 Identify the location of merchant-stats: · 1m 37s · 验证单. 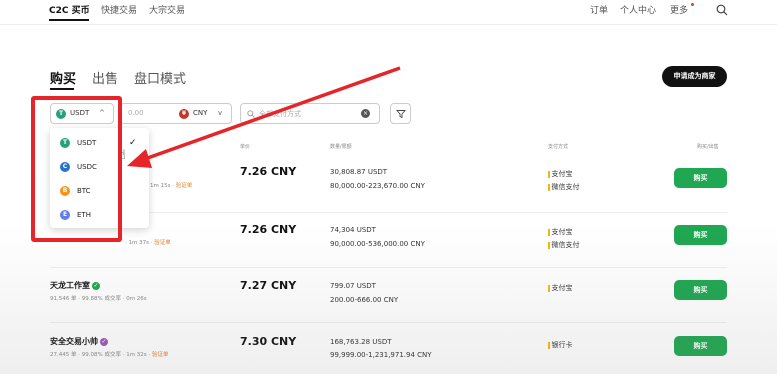
(148, 243).